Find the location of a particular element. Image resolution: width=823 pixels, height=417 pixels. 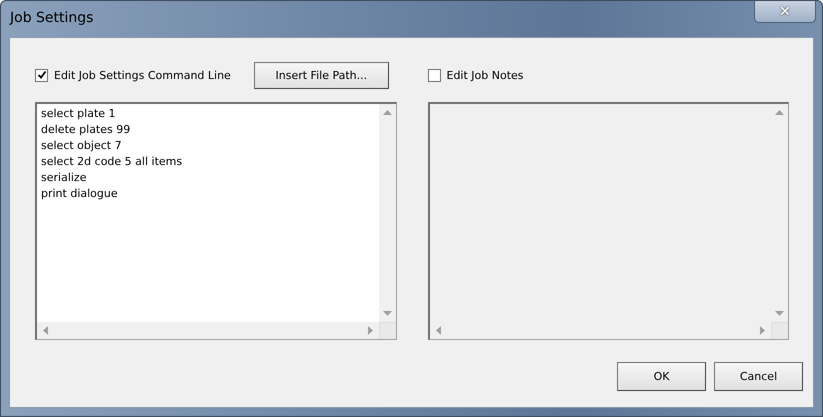

command-line-text: print dialogue is located at coordinates (80, 194).